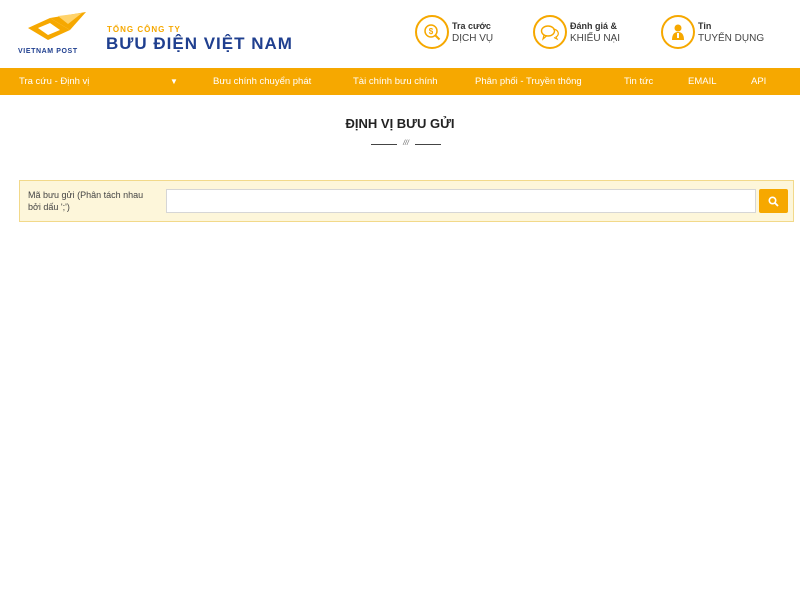  What do you see at coordinates (54, 81) in the screenshot?
I see `nav-item-tra-cuu: Tra cứu - Định vị` at bounding box center [54, 81].